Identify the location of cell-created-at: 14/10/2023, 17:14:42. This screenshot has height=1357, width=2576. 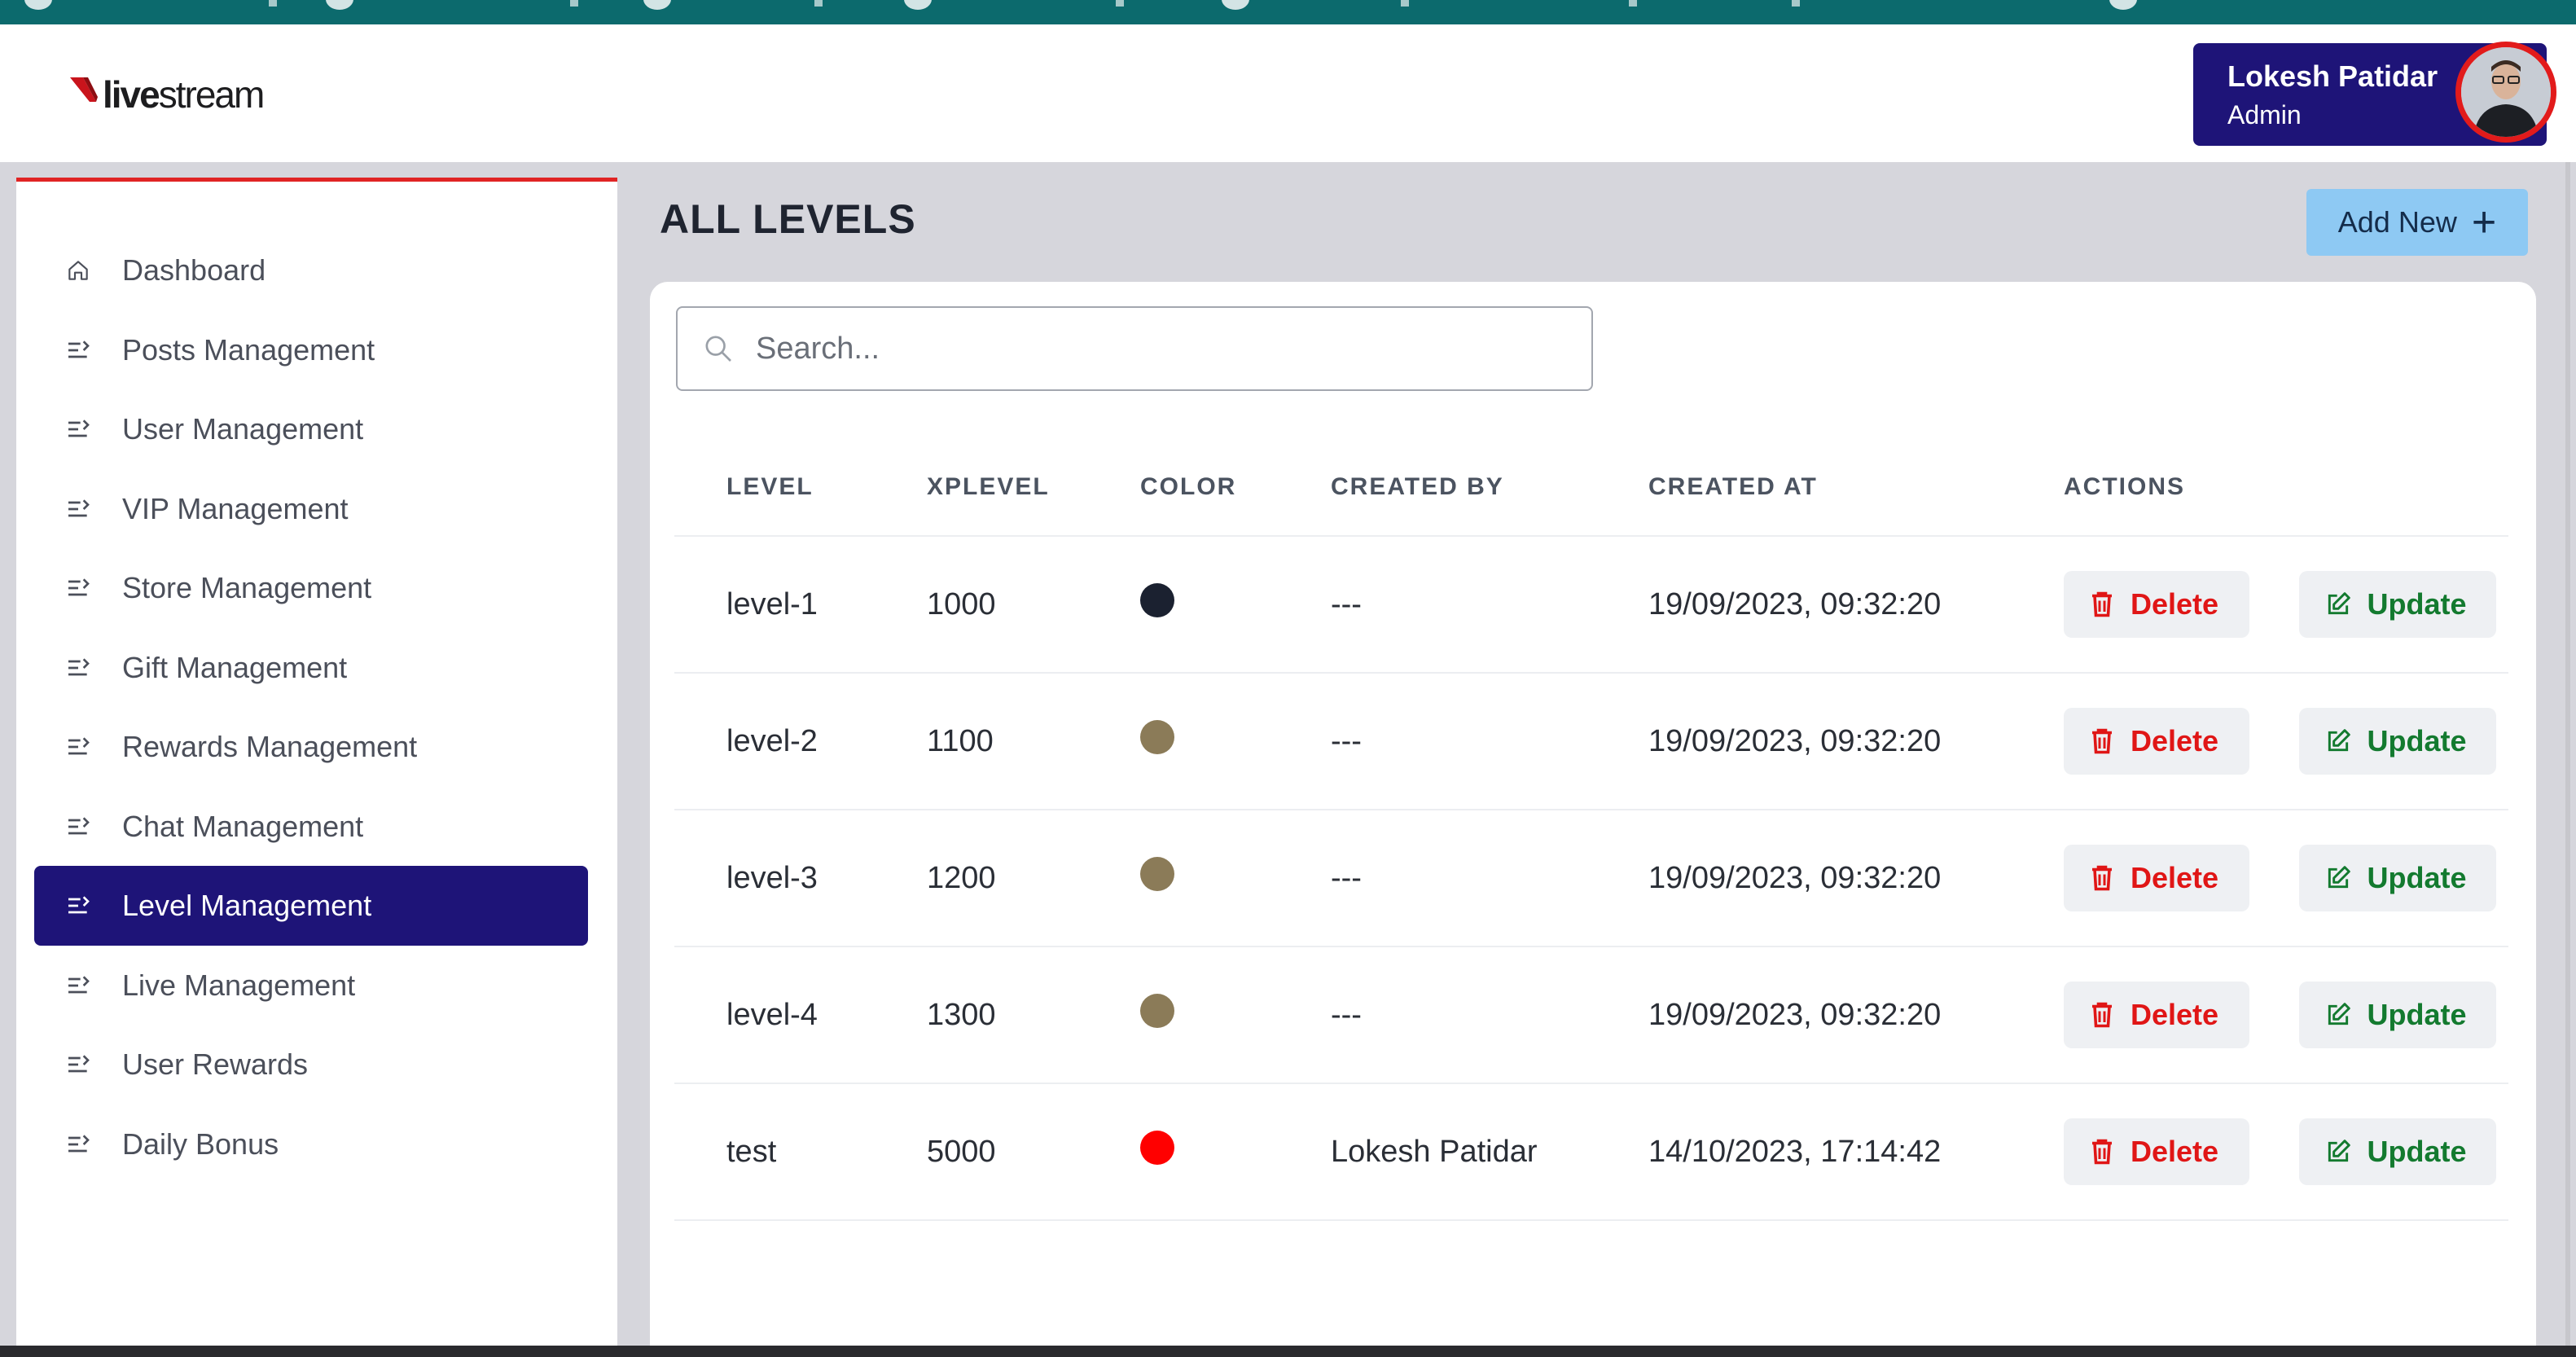
(1856, 1152).